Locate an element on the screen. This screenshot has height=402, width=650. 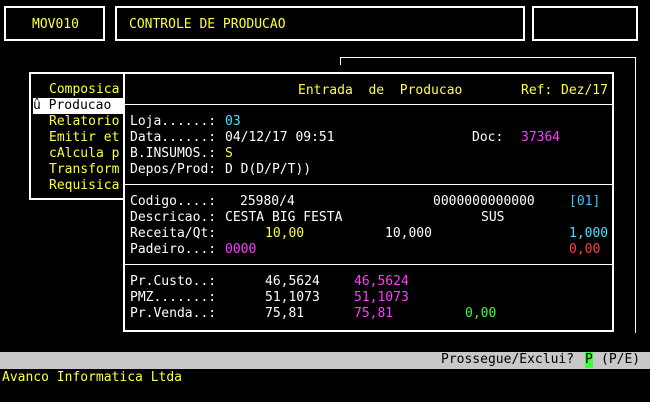
depos-label: Depos/Prod: is located at coordinates (173, 169).